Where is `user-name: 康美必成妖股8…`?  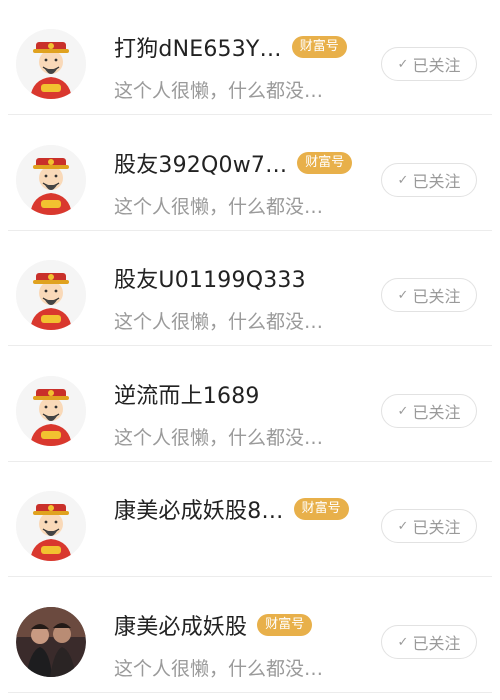
user-name: 康美必成妖股8… is located at coordinates (199, 509).